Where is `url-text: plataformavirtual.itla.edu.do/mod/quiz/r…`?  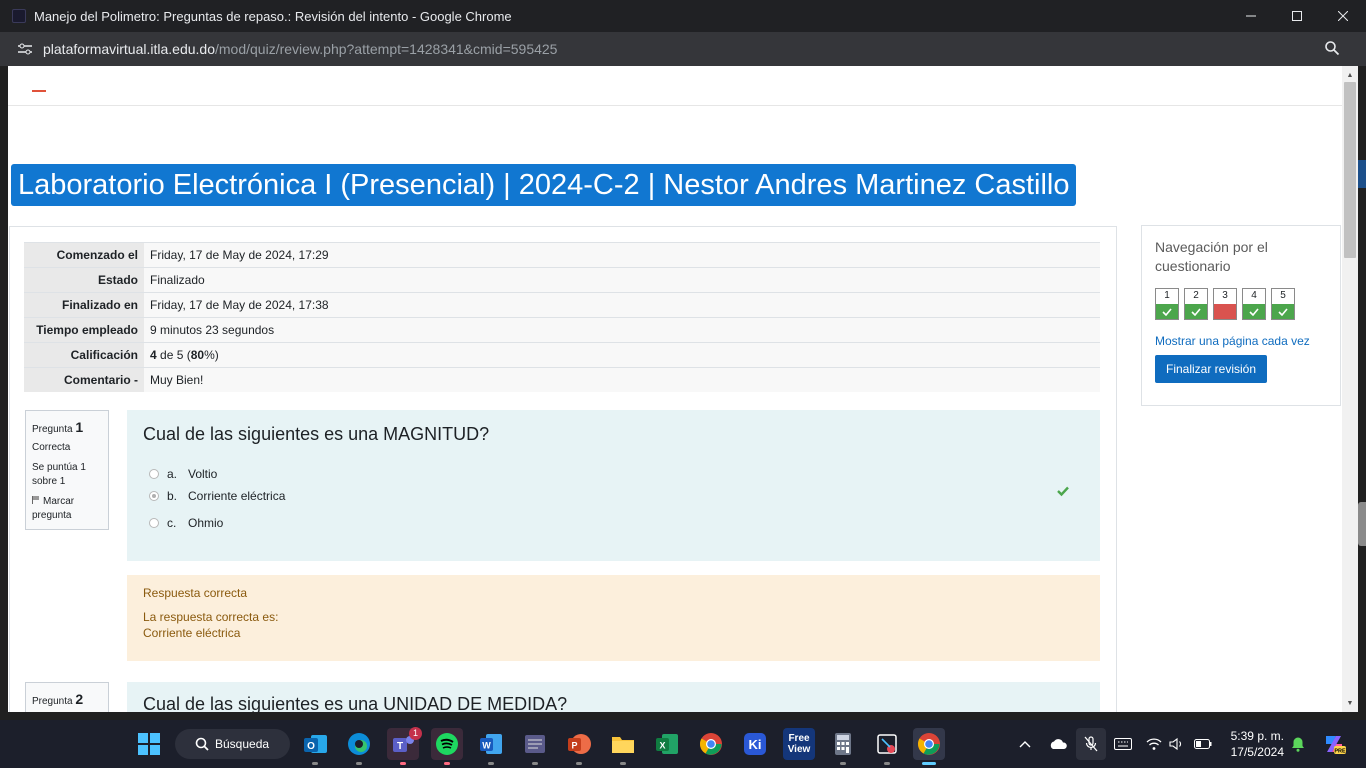 url-text: plataformavirtual.itla.edu.do/mod/quiz/r… is located at coordinates (300, 49).